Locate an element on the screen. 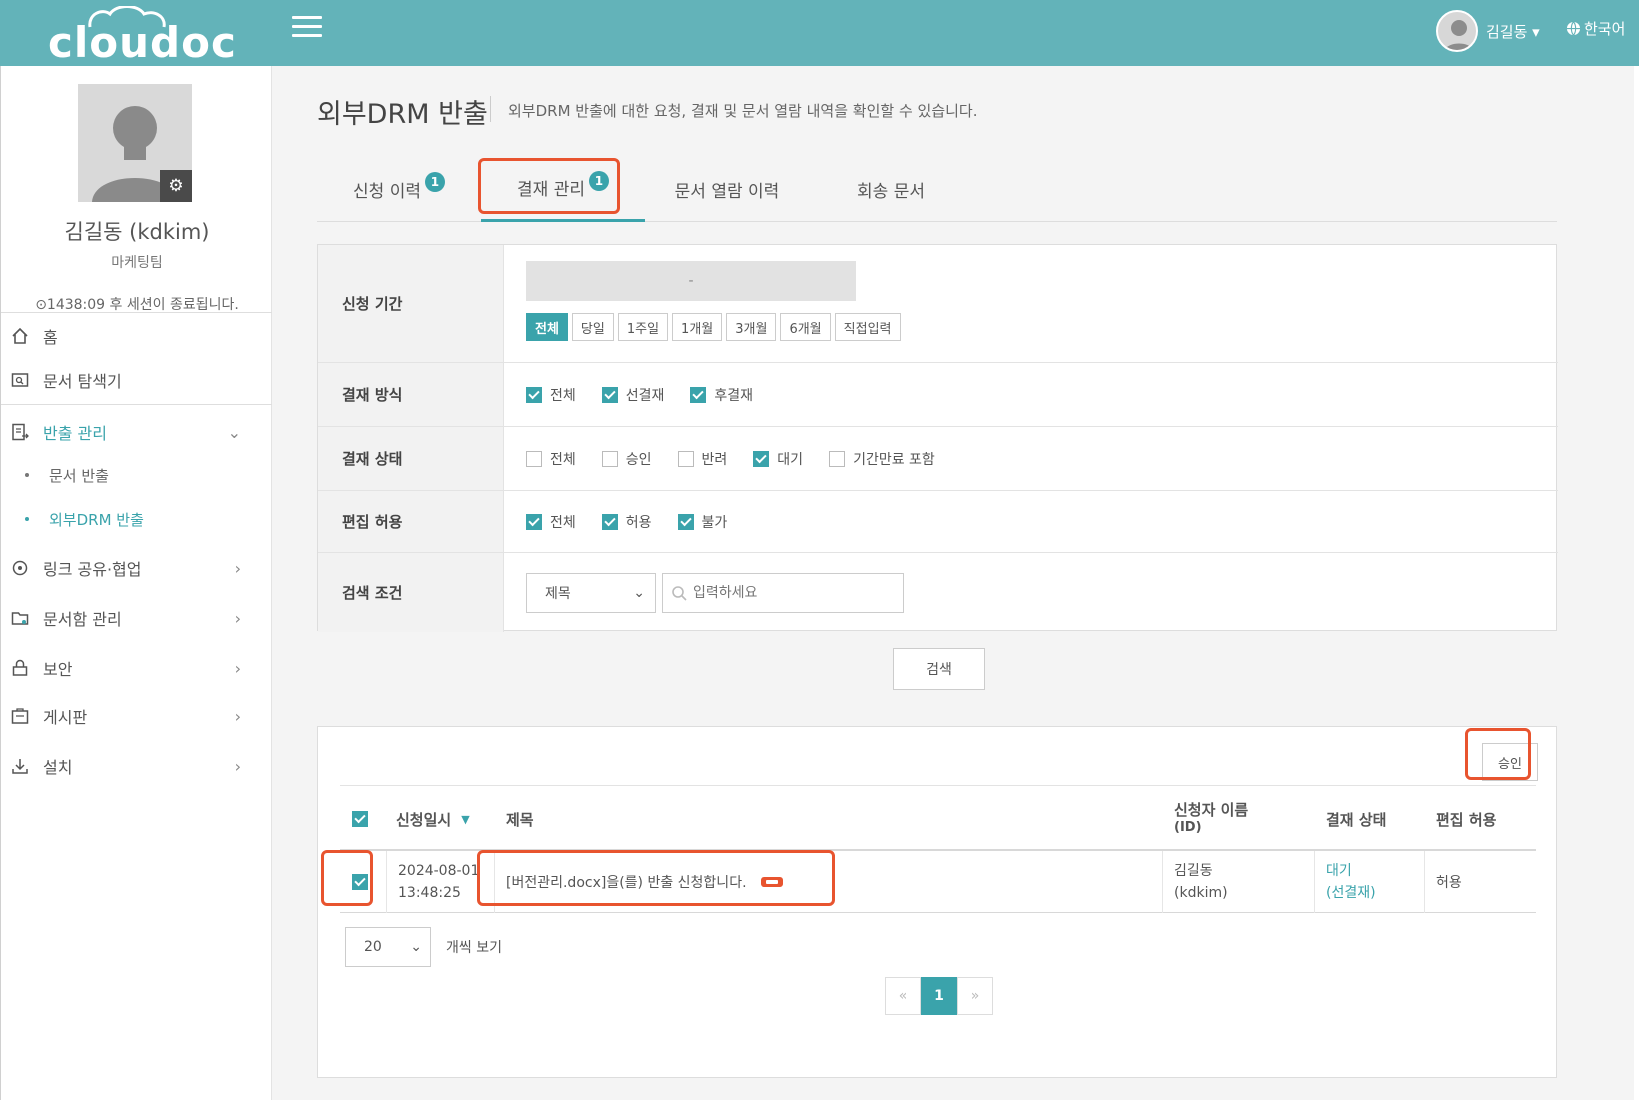 Image resolution: width=1639 pixels, height=1100 pixels. search-field-select: 제목 ⌄ is located at coordinates (591, 592).